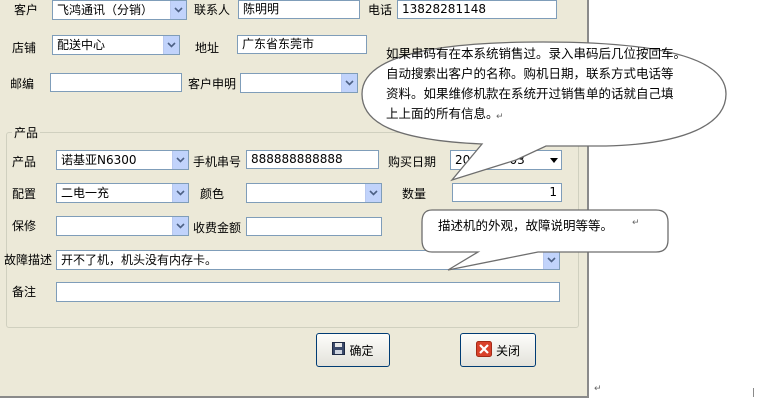 This screenshot has width=761, height=409. What do you see at coordinates (299, 9) in the screenshot?
I see `contact-field: 陈明明` at bounding box center [299, 9].